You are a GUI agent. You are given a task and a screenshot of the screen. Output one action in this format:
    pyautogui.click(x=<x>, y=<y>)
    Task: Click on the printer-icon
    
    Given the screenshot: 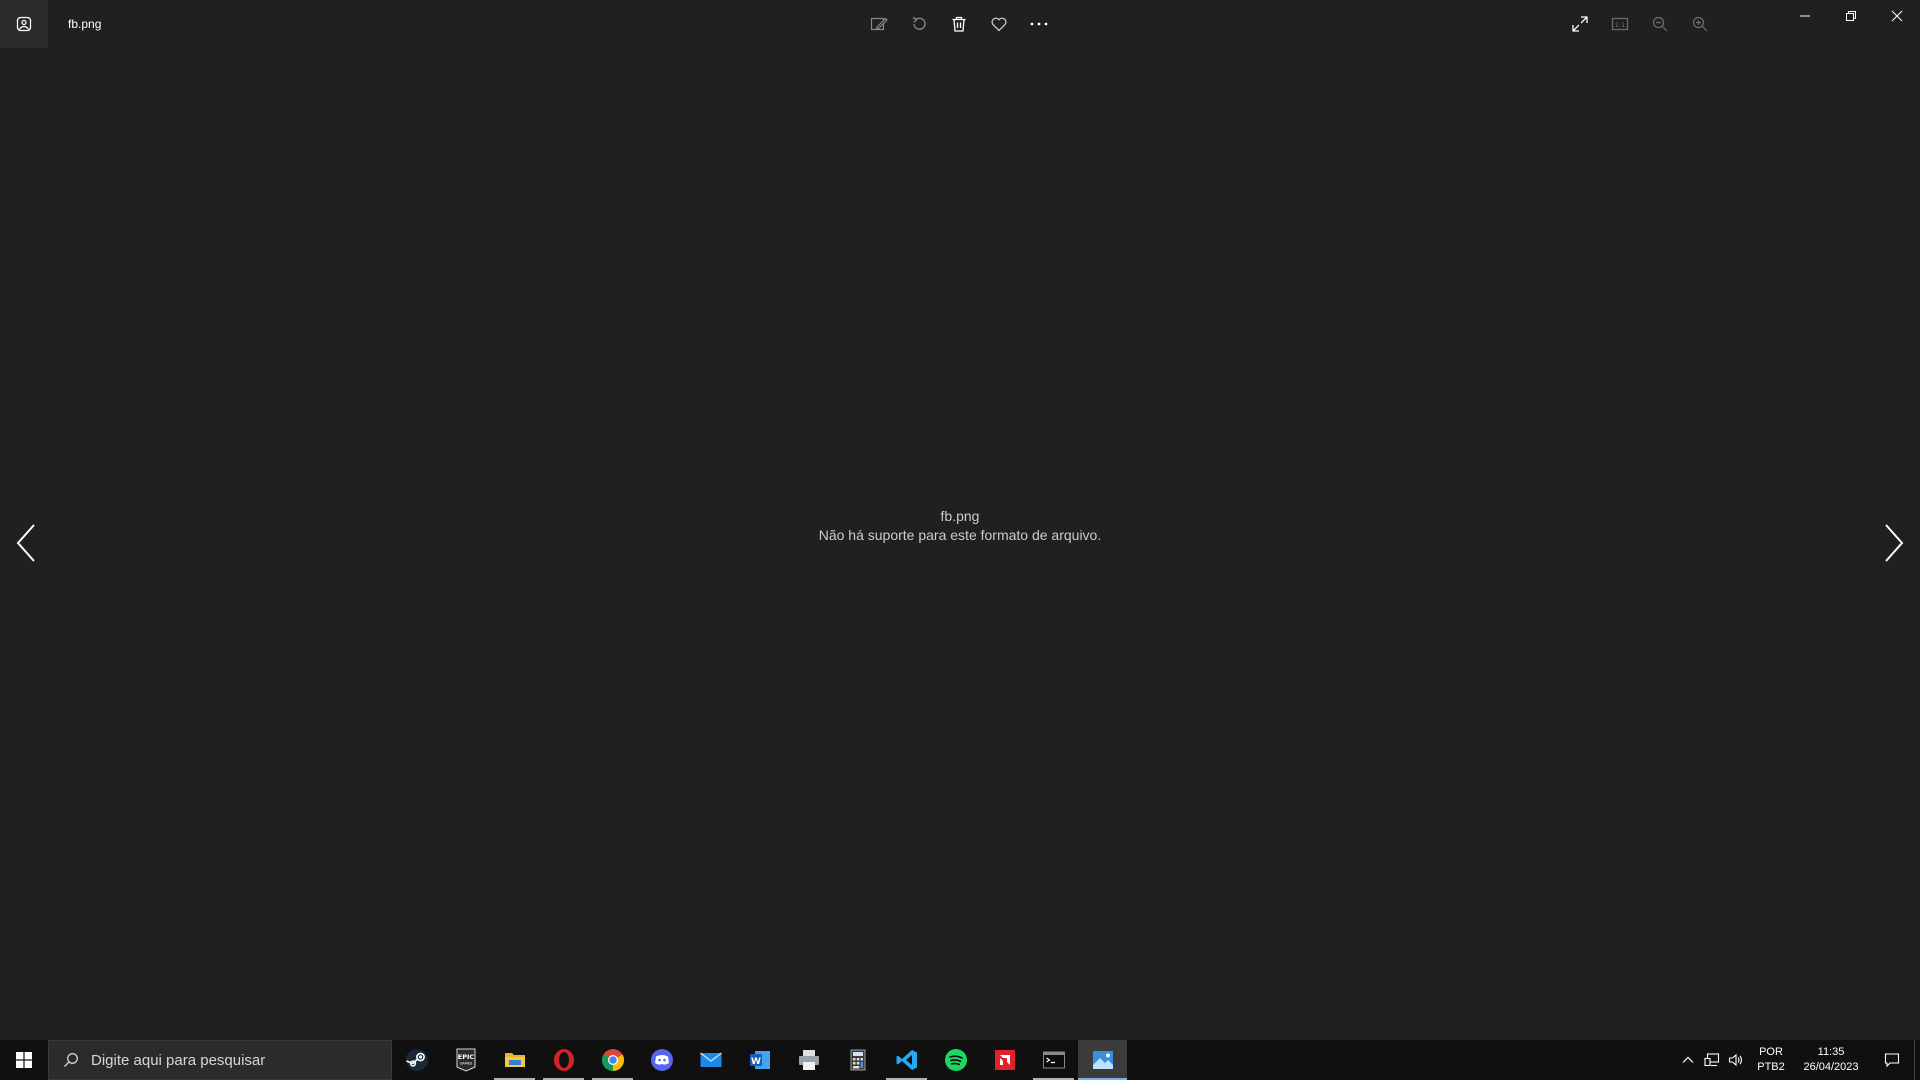 What is the action you would take?
    pyautogui.click(x=808, y=1060)
    